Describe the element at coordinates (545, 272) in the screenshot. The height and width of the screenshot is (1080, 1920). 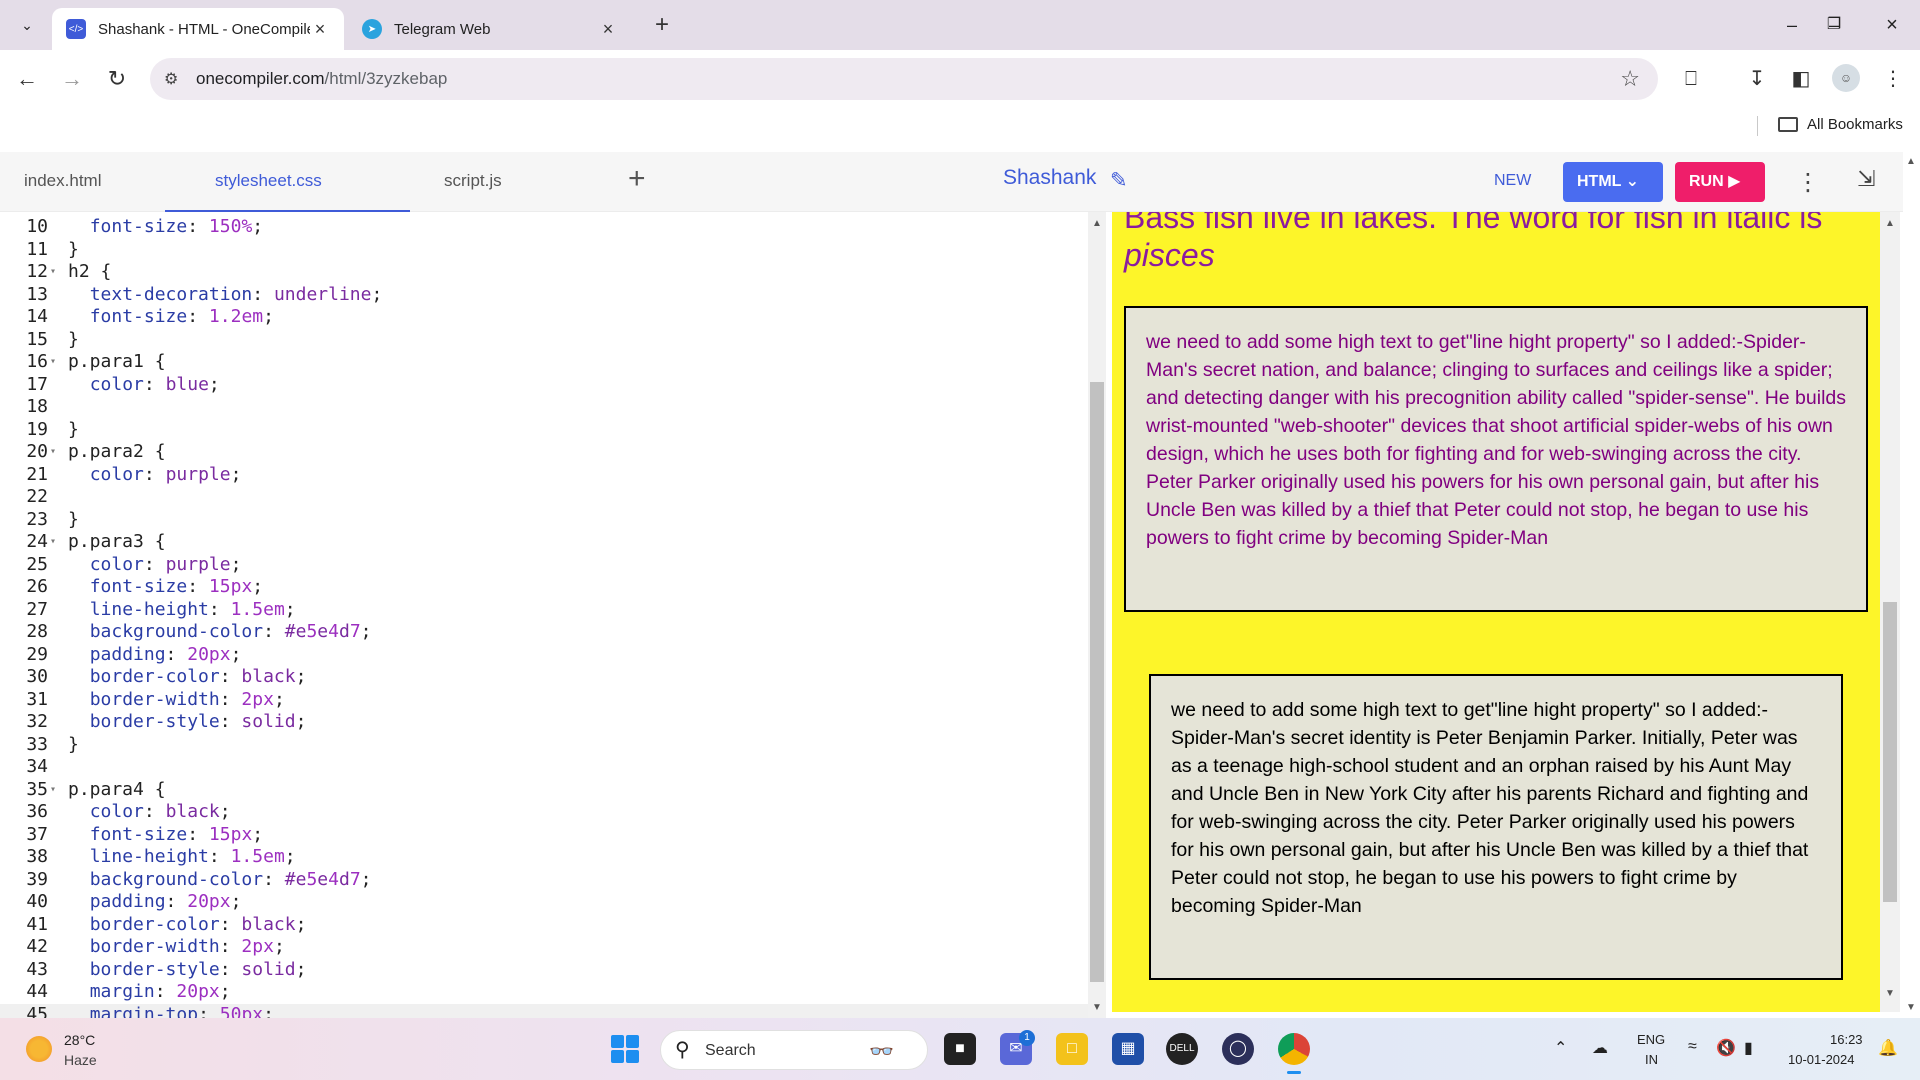
I see `code-line: 12 ▾ h2 {` at that location.